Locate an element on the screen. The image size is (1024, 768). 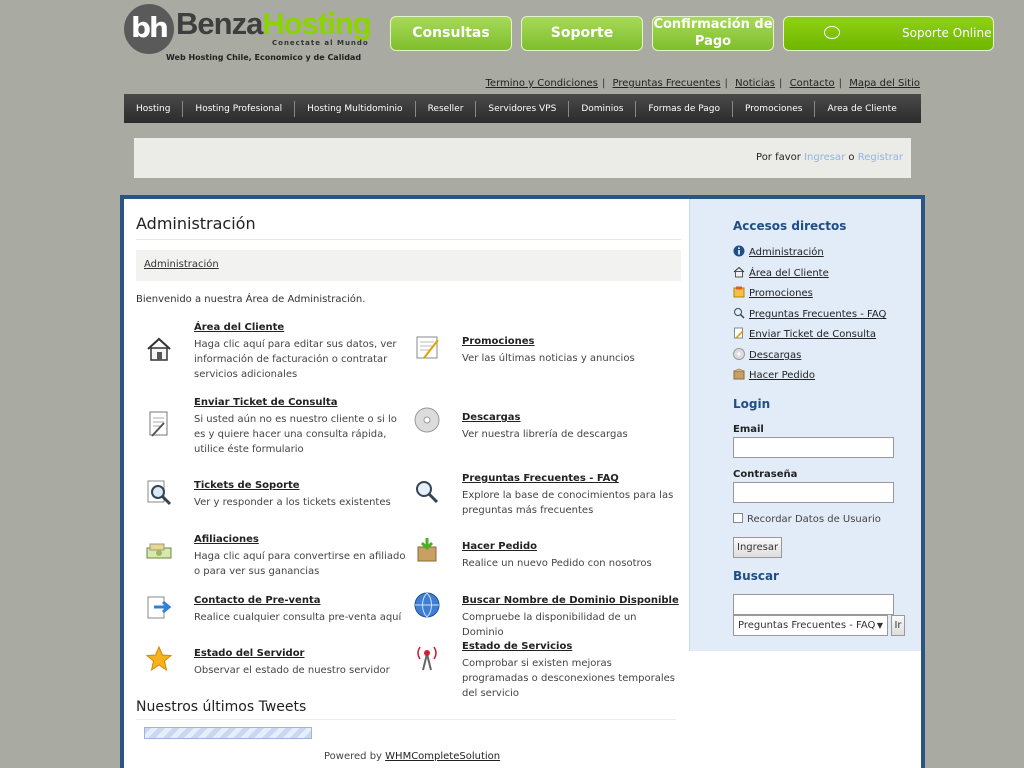
sidebar-link-label: Administración is located at coordinates (786, 252).